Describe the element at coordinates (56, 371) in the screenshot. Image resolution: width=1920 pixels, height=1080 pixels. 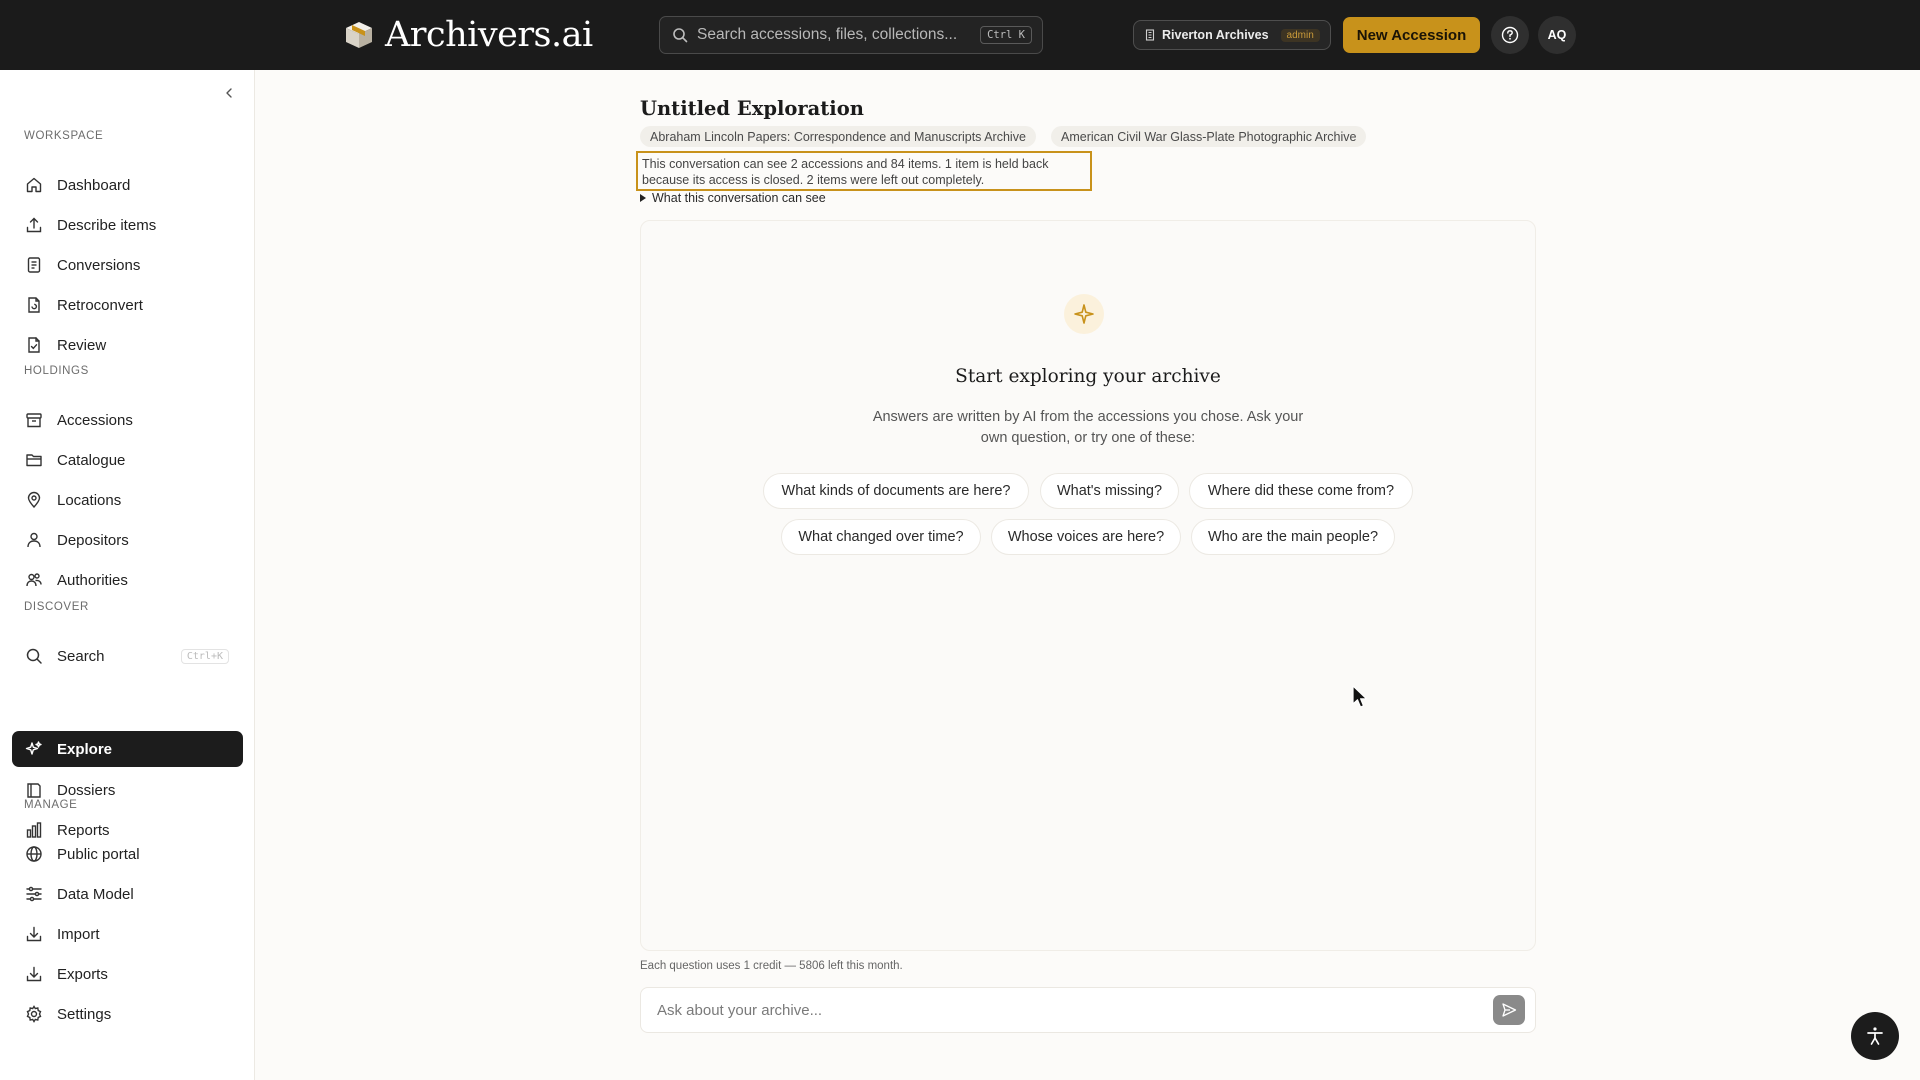
I see `section-label-holdings: HOLDINGS` at that location.